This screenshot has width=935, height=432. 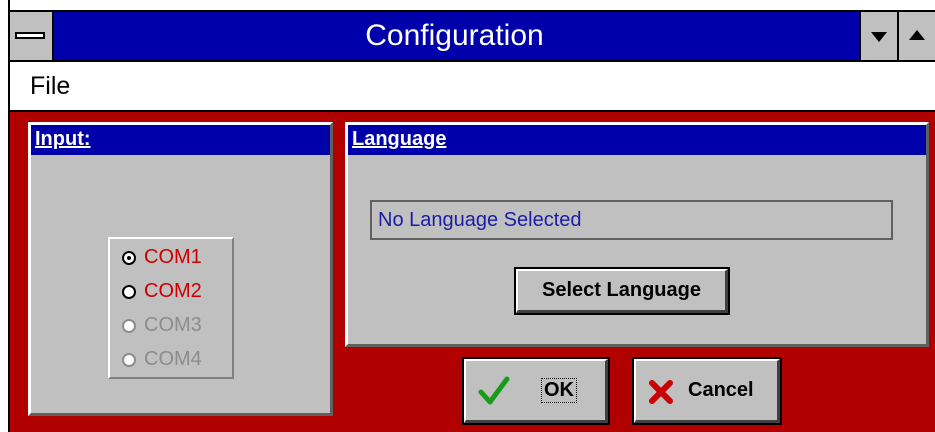 I want to click on radio-com2-label: COM2, so click(x=173, y=291).